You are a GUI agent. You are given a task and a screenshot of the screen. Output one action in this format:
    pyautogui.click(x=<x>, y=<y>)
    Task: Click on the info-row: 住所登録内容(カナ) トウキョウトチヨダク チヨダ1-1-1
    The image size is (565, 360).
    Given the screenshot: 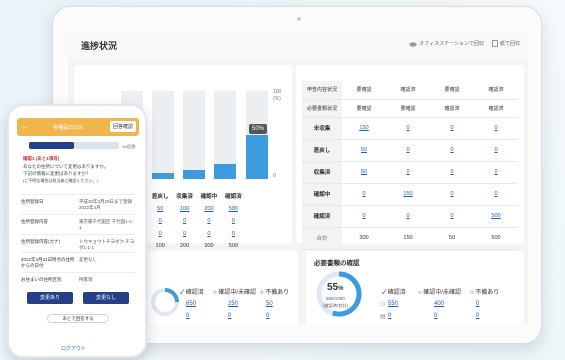 What is the action you would take?
    pyautogui.click(x=78, y=243)
    